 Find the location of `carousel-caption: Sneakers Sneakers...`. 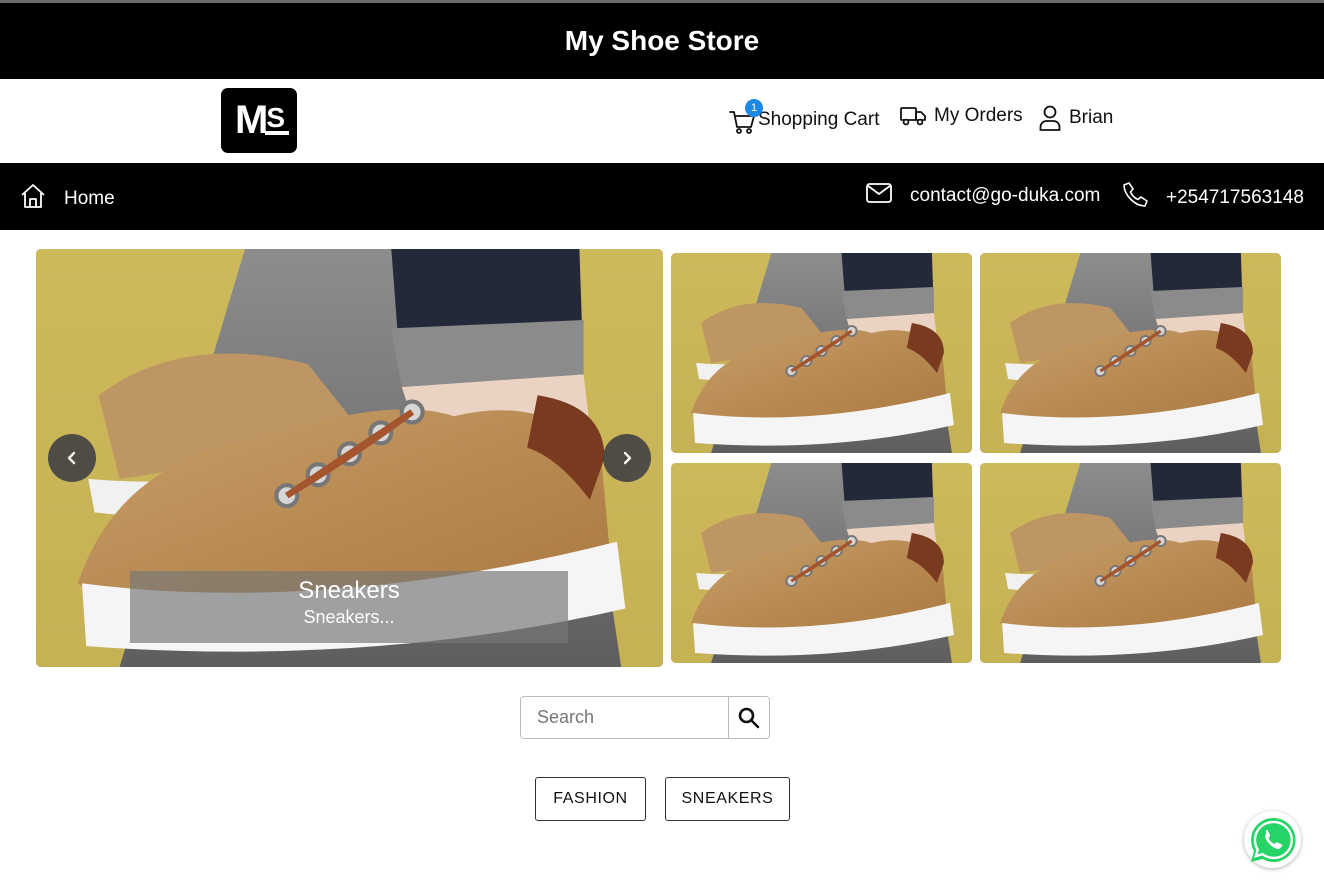

carousel-caption: Sneakers Sneakers... is located at coordinates (349, 607).